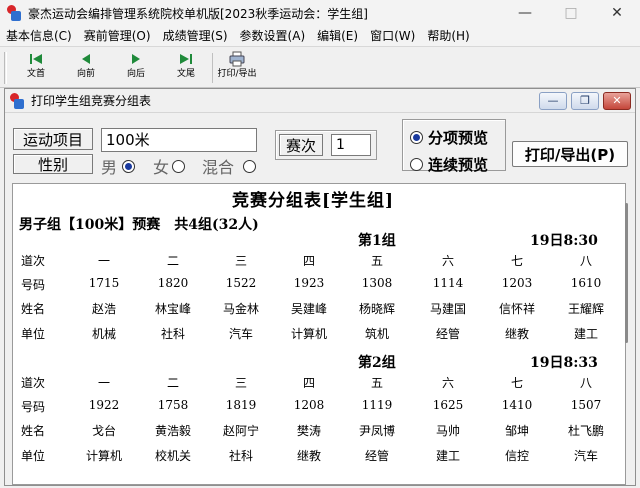  What do you see at coordinates (570, 154) in the screenshot?
I see `print-export-main-button: 打印/导出(P)` at bounding box center [570, 154].